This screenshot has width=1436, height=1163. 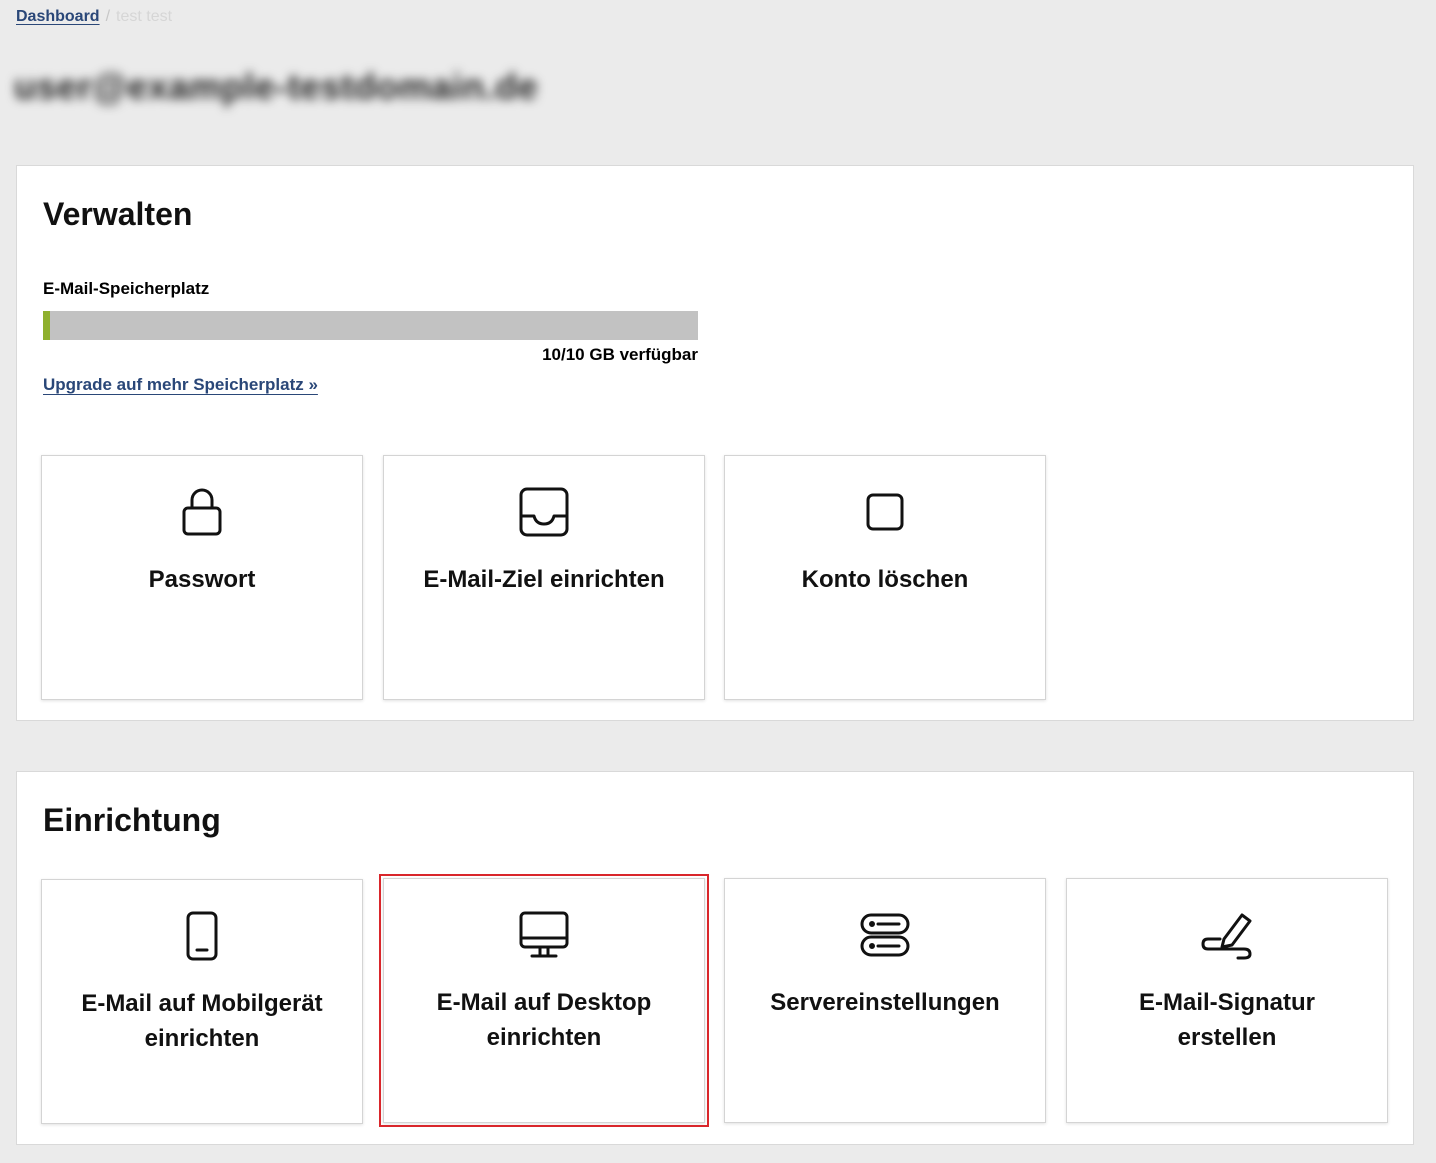 I want to click on signature-tile-label: E-Mail-Signatur erstellen, so click(x=1226, y=1020).